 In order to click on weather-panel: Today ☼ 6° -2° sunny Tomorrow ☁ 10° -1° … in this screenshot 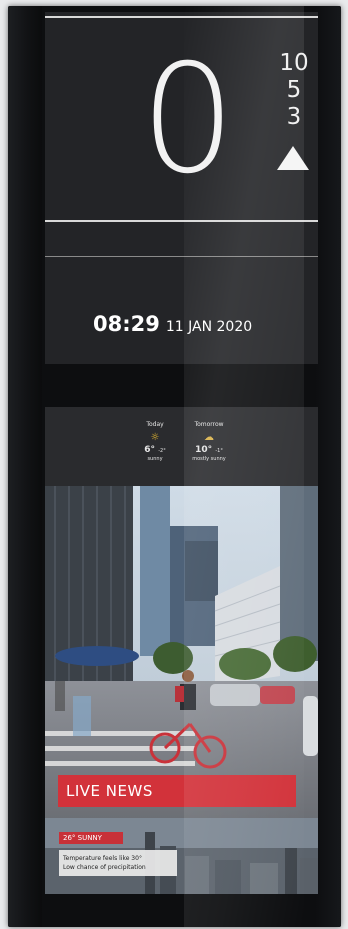, I will do `click(181, 446)`.